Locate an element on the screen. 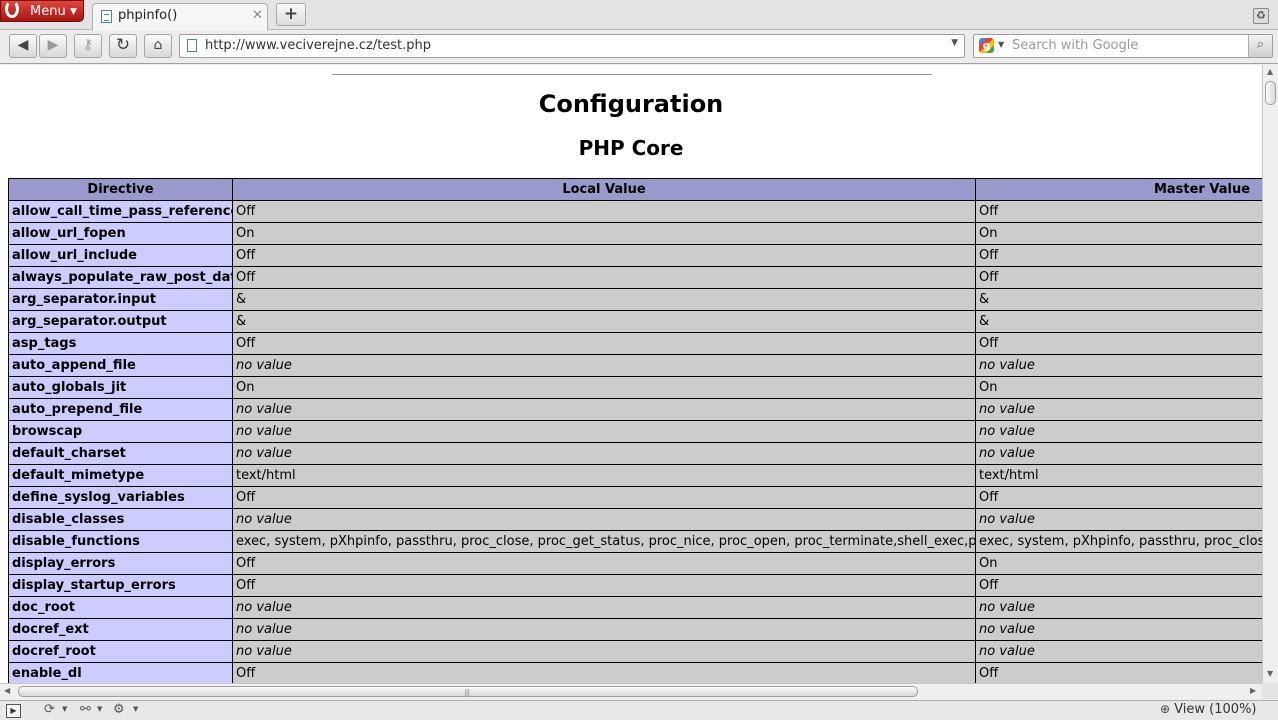 The image size is (1278, 720). table-row: doc_root no value no value is located at coordinates (635, 607).